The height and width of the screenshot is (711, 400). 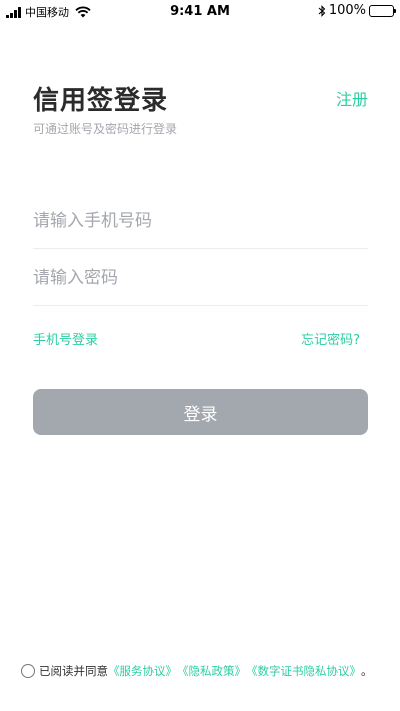 What do you see at coordinates (142, 671) in the screenshot?
I see `service-agreement-link: 《服务协议》` at bounding box center [142, 671].